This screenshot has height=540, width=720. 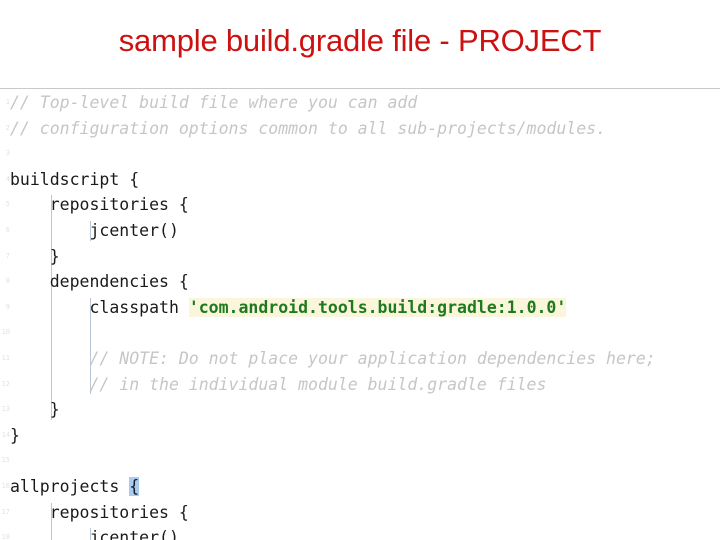 I want to click on code-line: 16 allprojects {, so click(x=360, y=487).